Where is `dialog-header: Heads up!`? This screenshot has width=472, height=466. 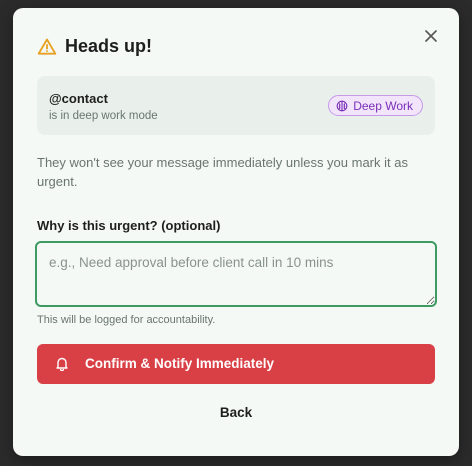
dialog-header: Heads up! is located at coordinates (94, 46).